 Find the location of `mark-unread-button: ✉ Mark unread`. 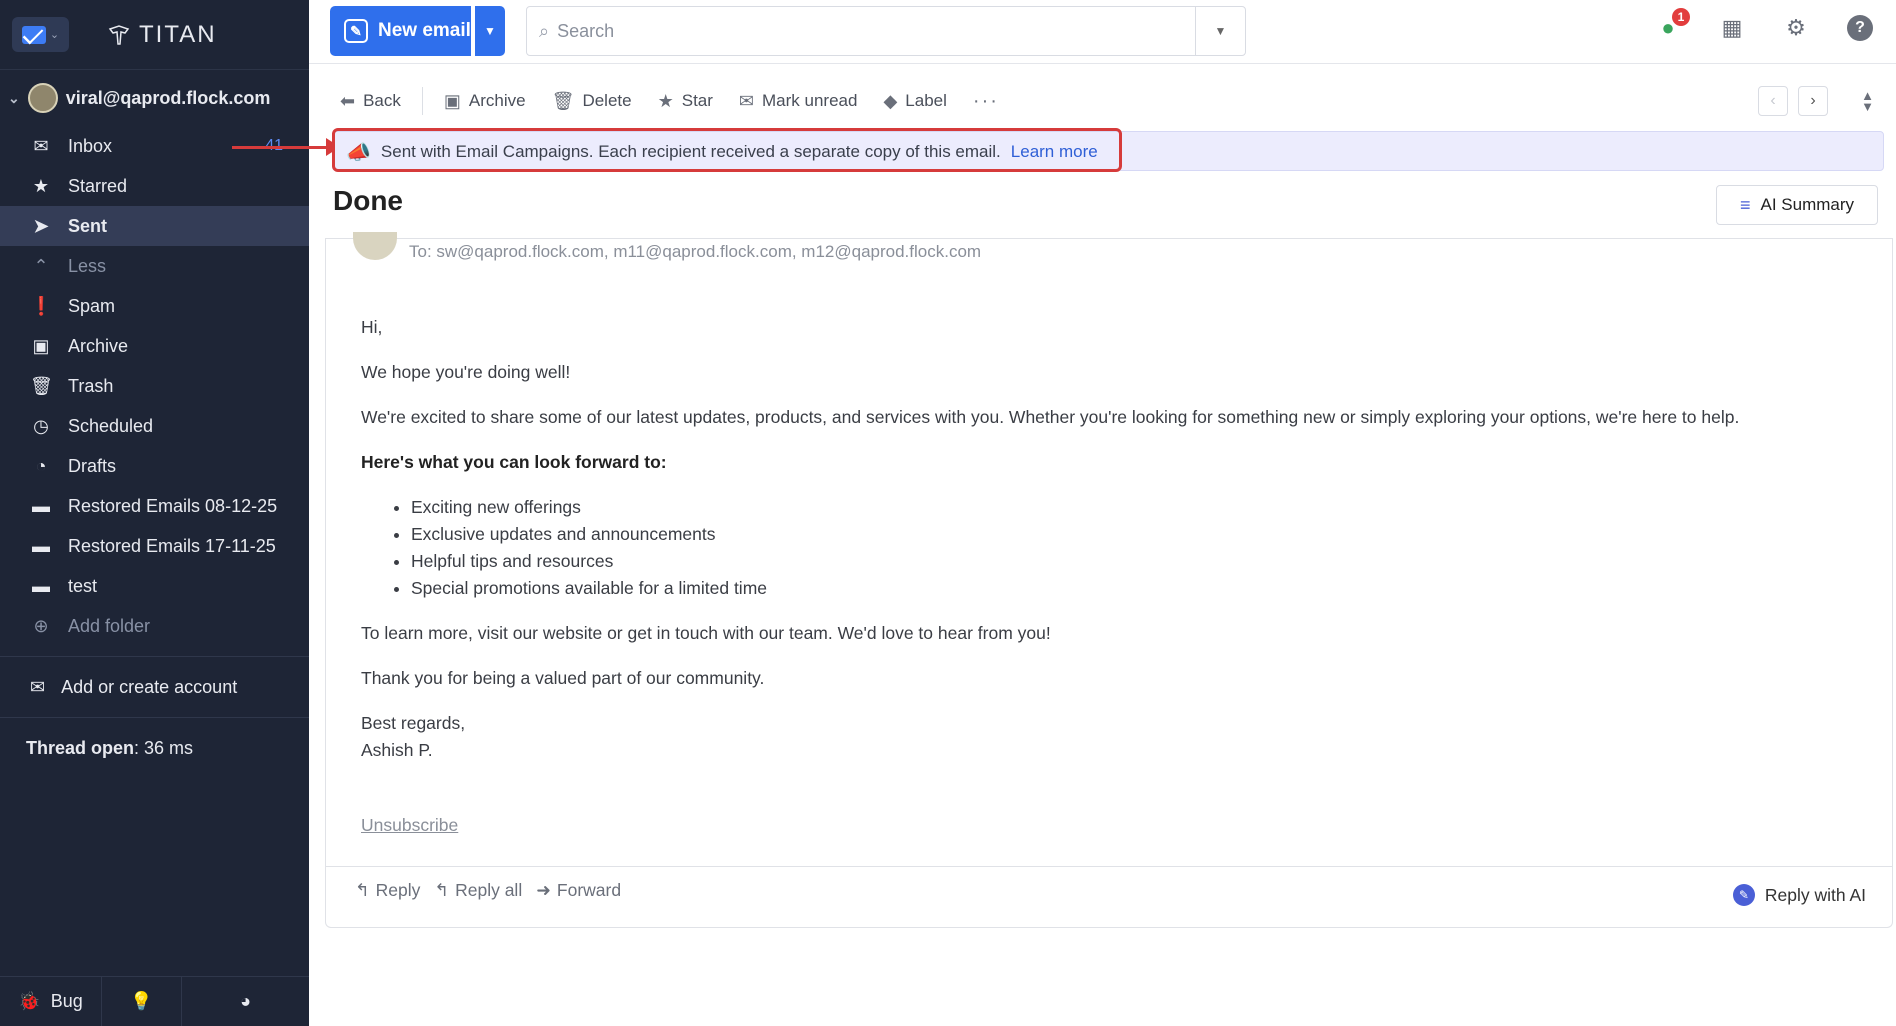

mark-unread-button: ✉ Mark unread is located at coordinates (798, 101).